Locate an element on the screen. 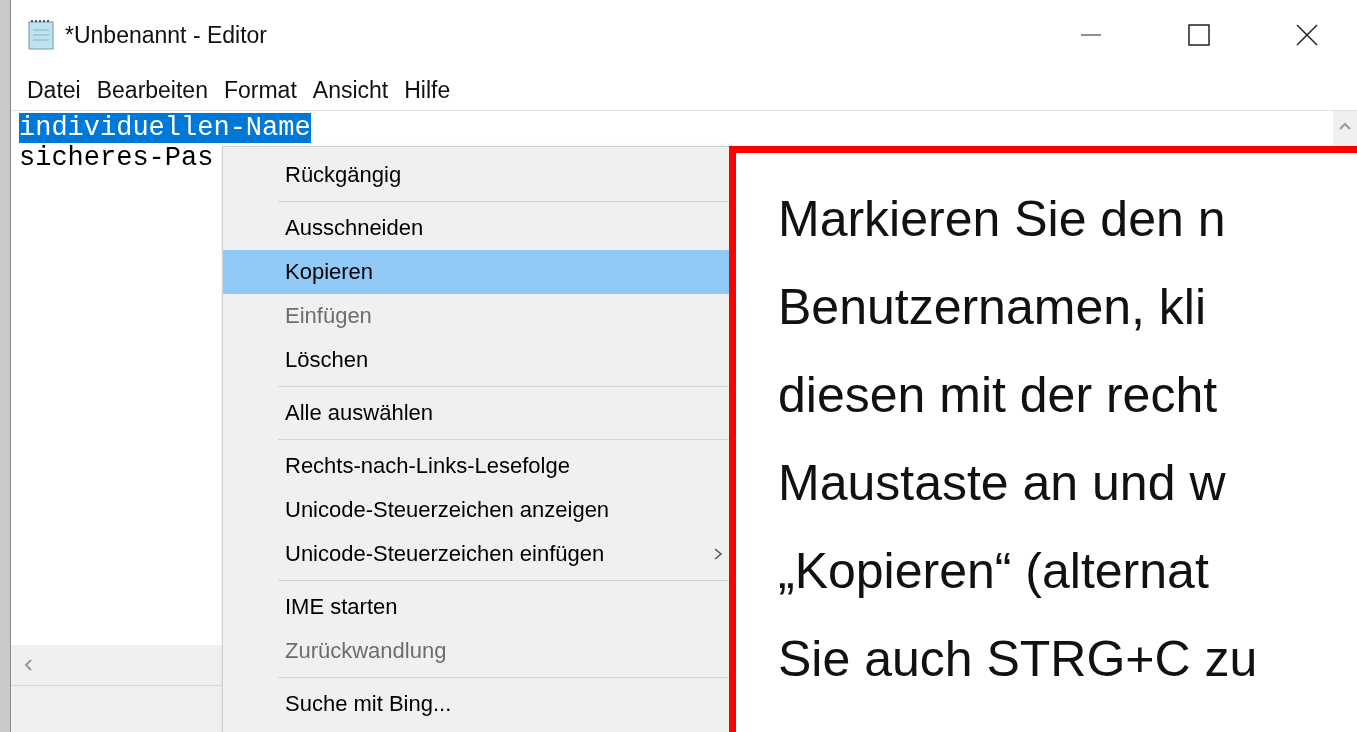  callout-text: Maustaste an und w is located at coordinates (1002, 483).